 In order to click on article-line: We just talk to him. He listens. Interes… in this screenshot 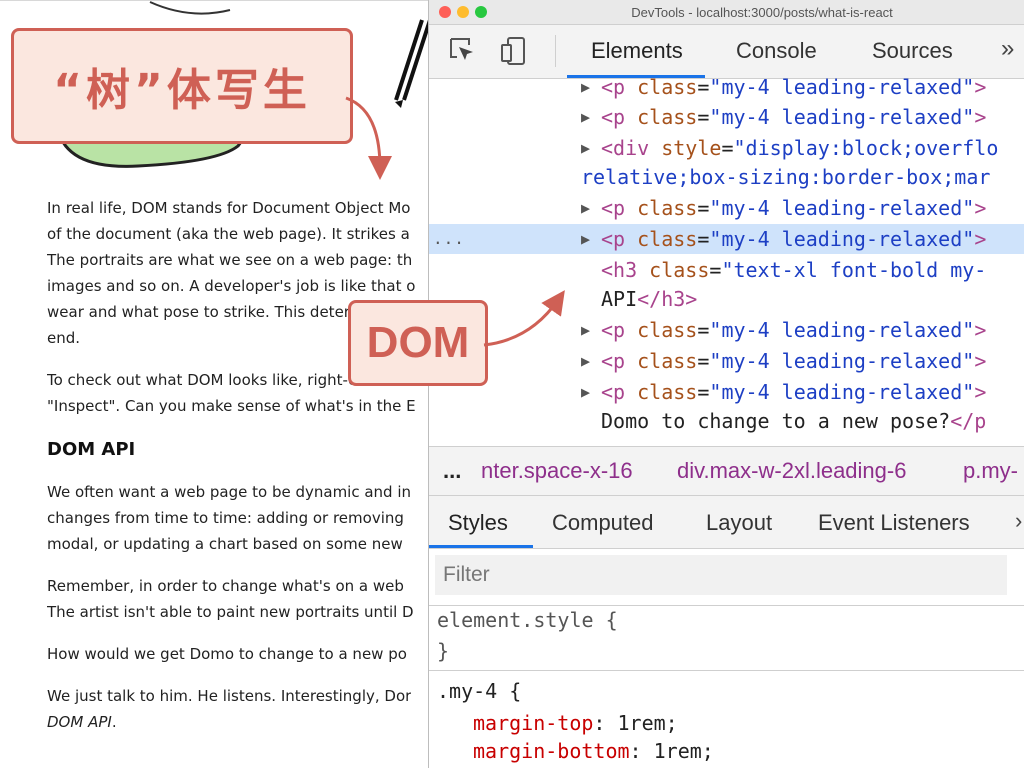, I will do `click(229, 696)`.